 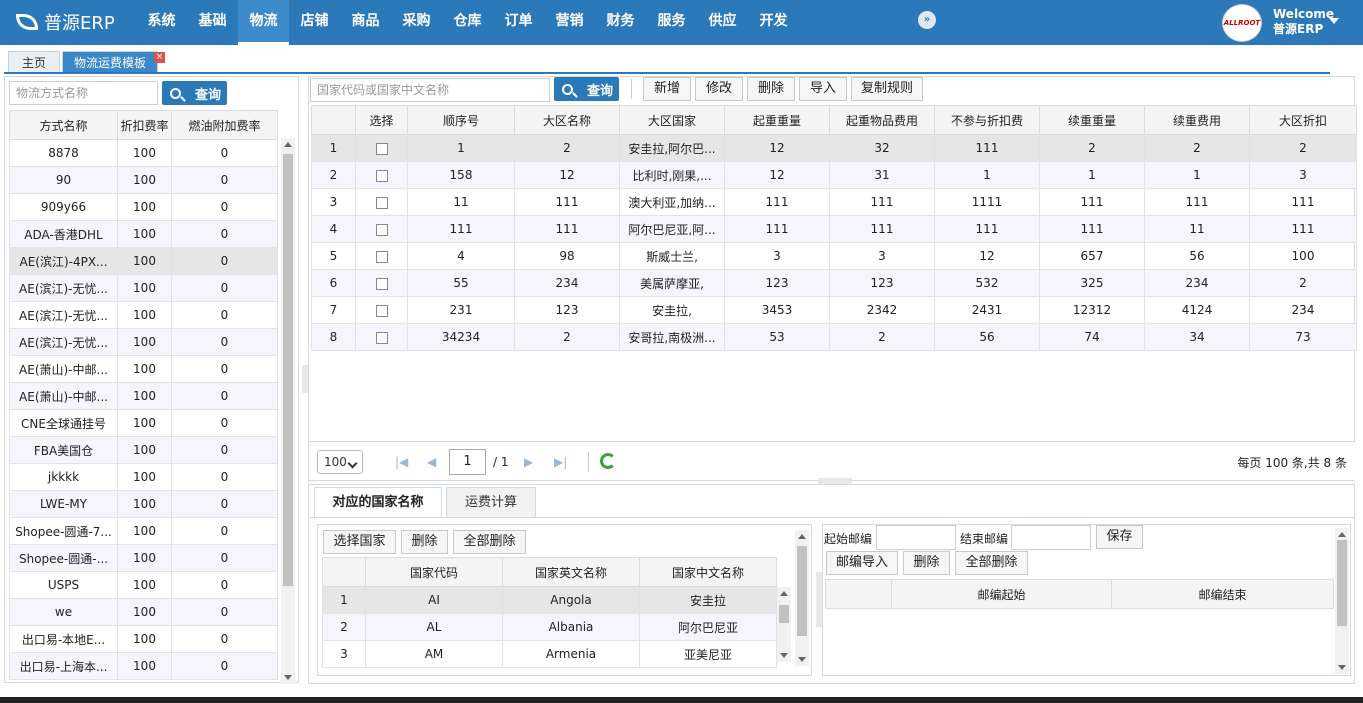 I want to click on column-header: 折扣费率, so click(x=144, y=125).